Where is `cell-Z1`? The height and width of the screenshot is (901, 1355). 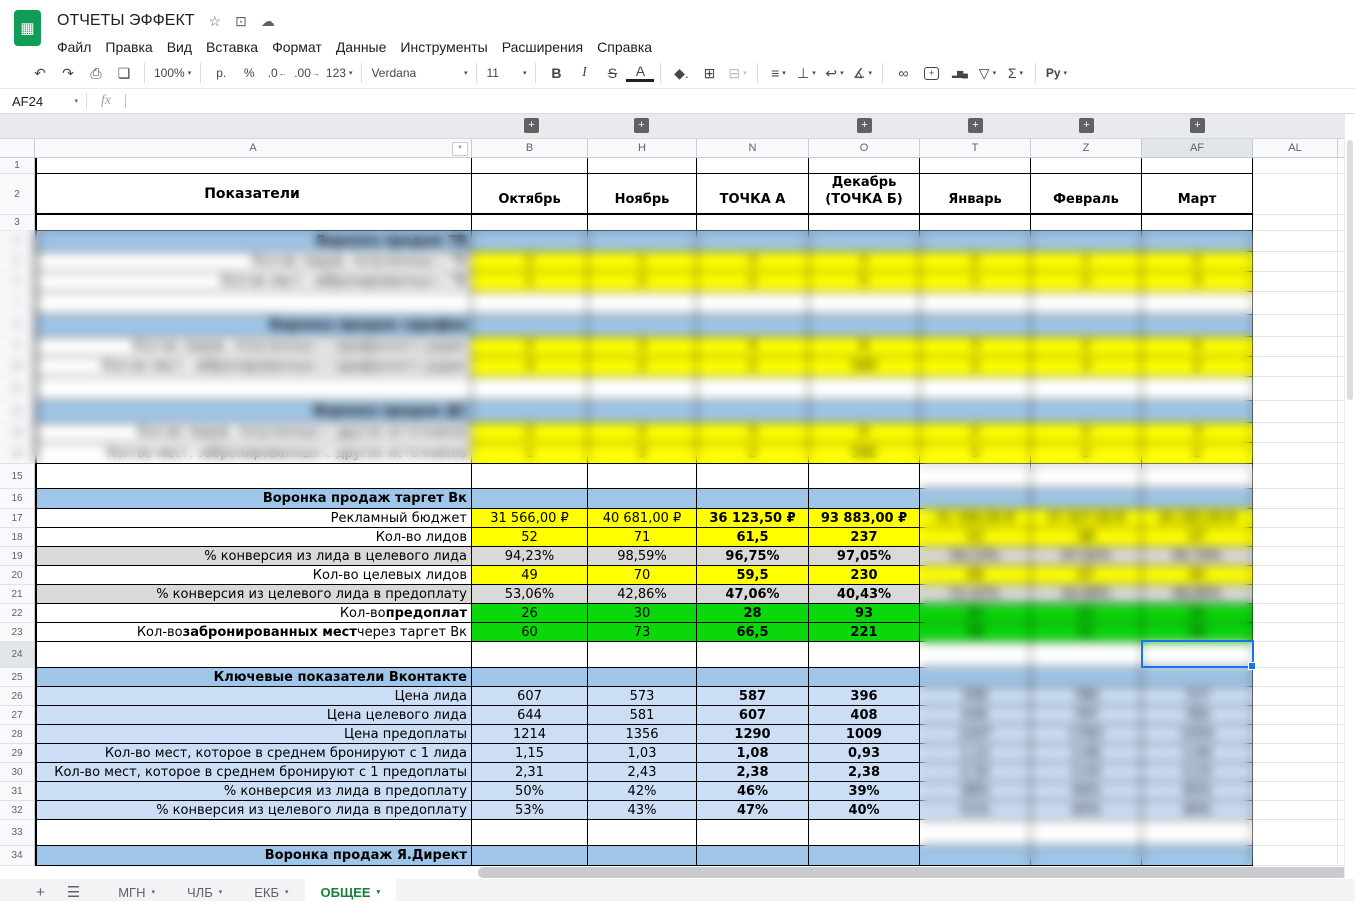
cell-Z1 is located at coordinates (1086, 166).